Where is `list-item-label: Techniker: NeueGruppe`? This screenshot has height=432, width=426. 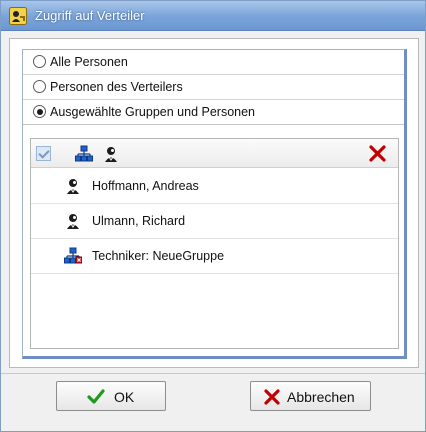
list-item-label: Techniker: NeueGruppe is located at coordinates (158, 256).